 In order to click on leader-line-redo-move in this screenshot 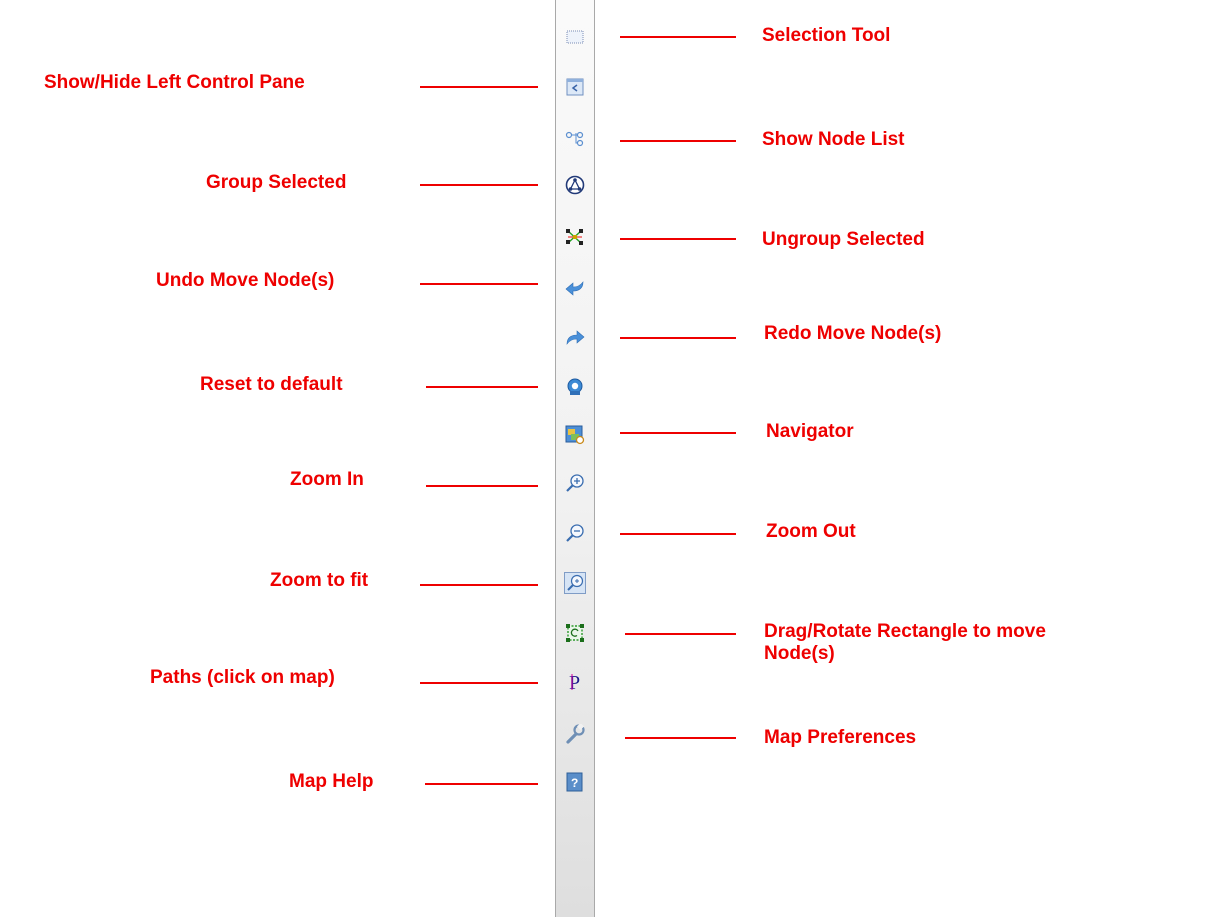, I will do `click(678, 338)`.